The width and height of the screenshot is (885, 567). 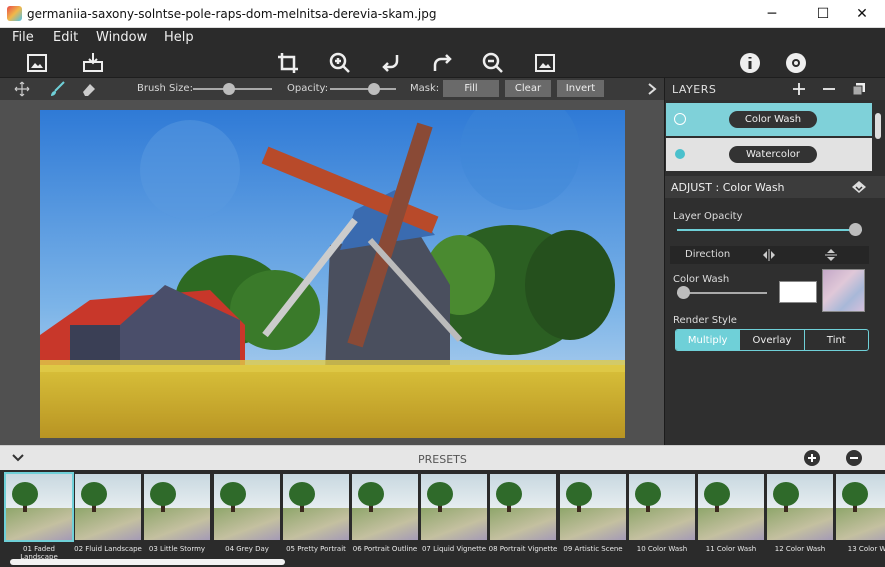 I want to click on presets-header: PRESETS, so click(x=442, y=457).